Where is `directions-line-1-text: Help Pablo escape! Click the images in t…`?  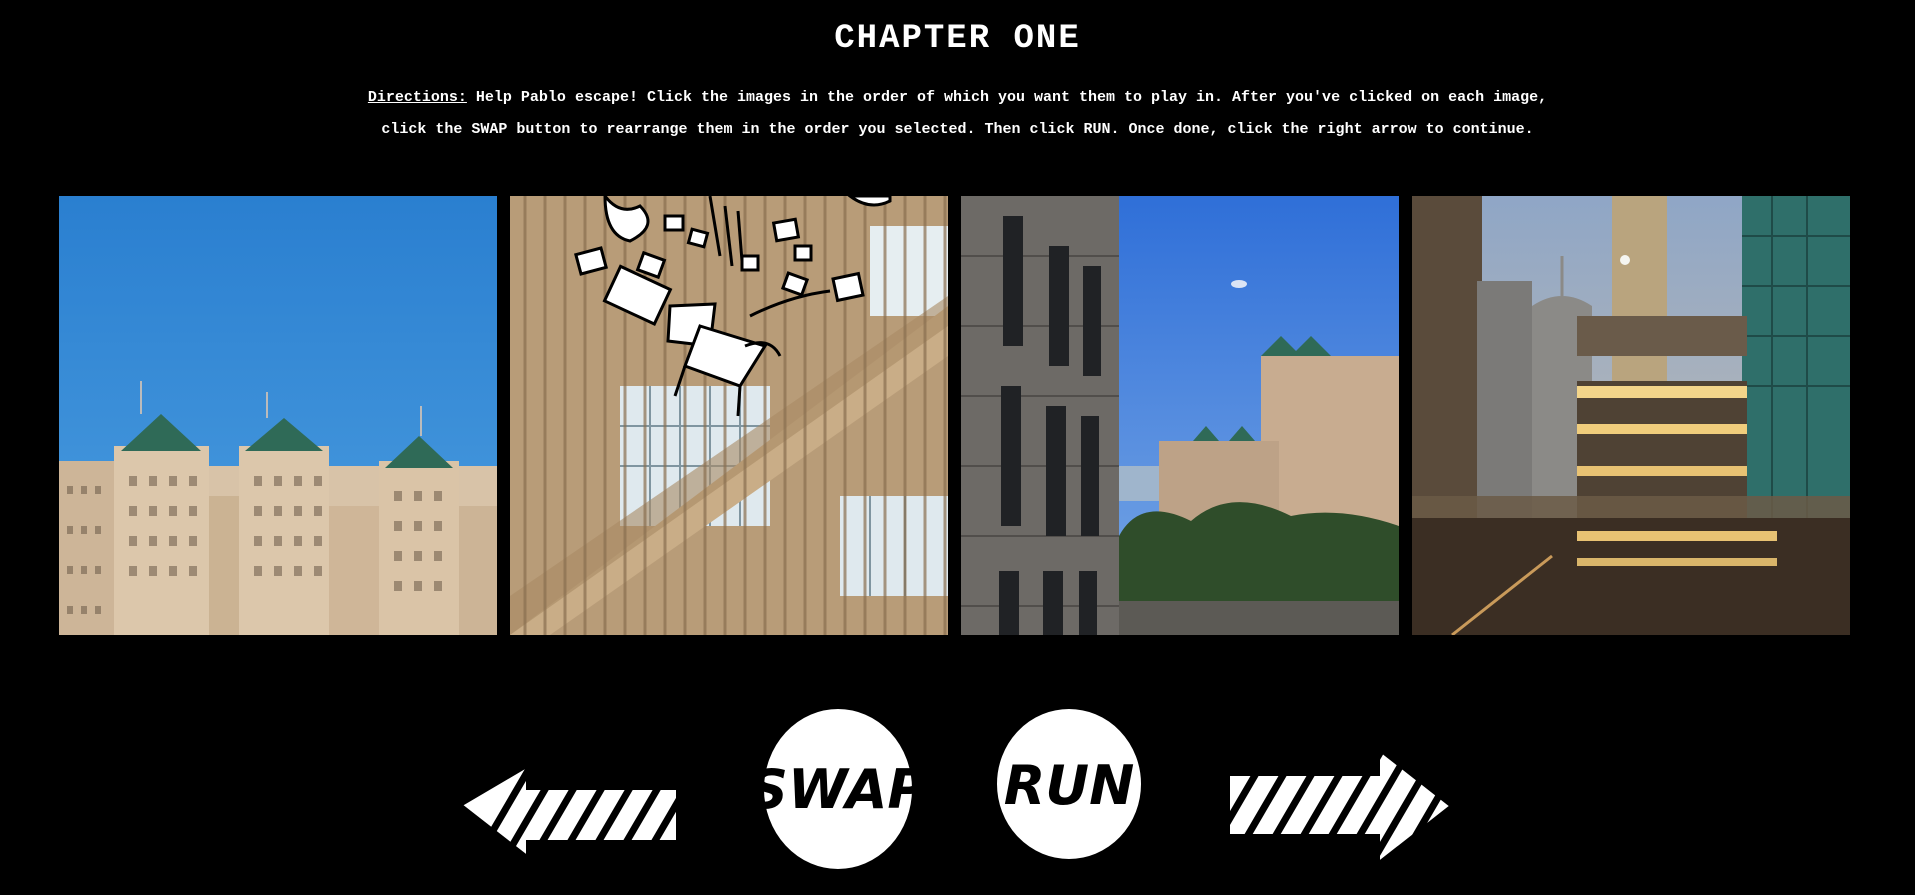 directions-line-1-text: Help Pablo escape! Click the images in t… is located at coordinates (1007, 97).